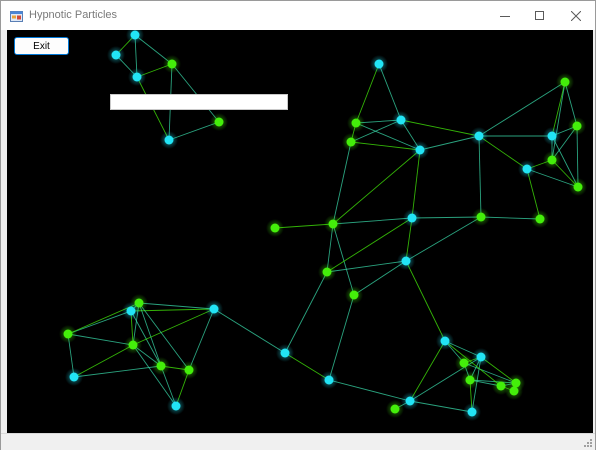  Describe the element at coordinates (298, 441) in the screenshot. I see `status-bar` at that location.